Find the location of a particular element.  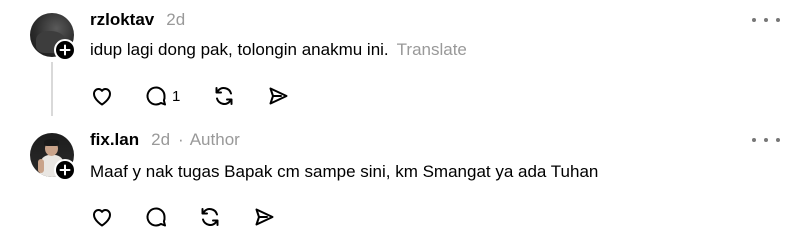

comment-header: rzloktav 2d is located at coordinates (137, 20).